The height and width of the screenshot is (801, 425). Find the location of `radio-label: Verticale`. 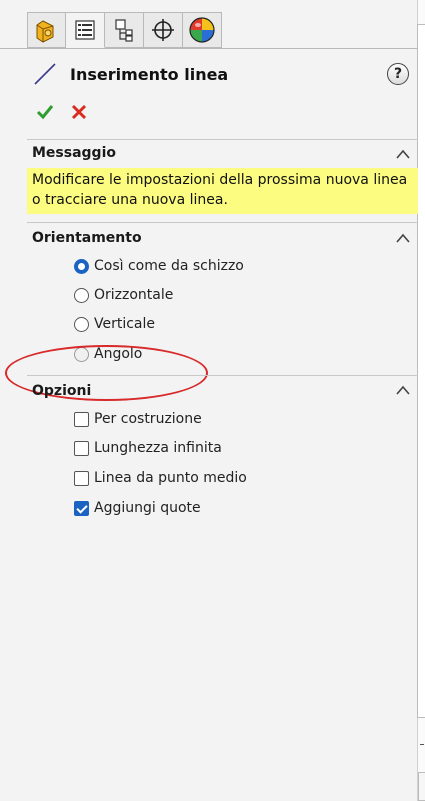

radio-label: Verticale is located at coordinates (125, 324).